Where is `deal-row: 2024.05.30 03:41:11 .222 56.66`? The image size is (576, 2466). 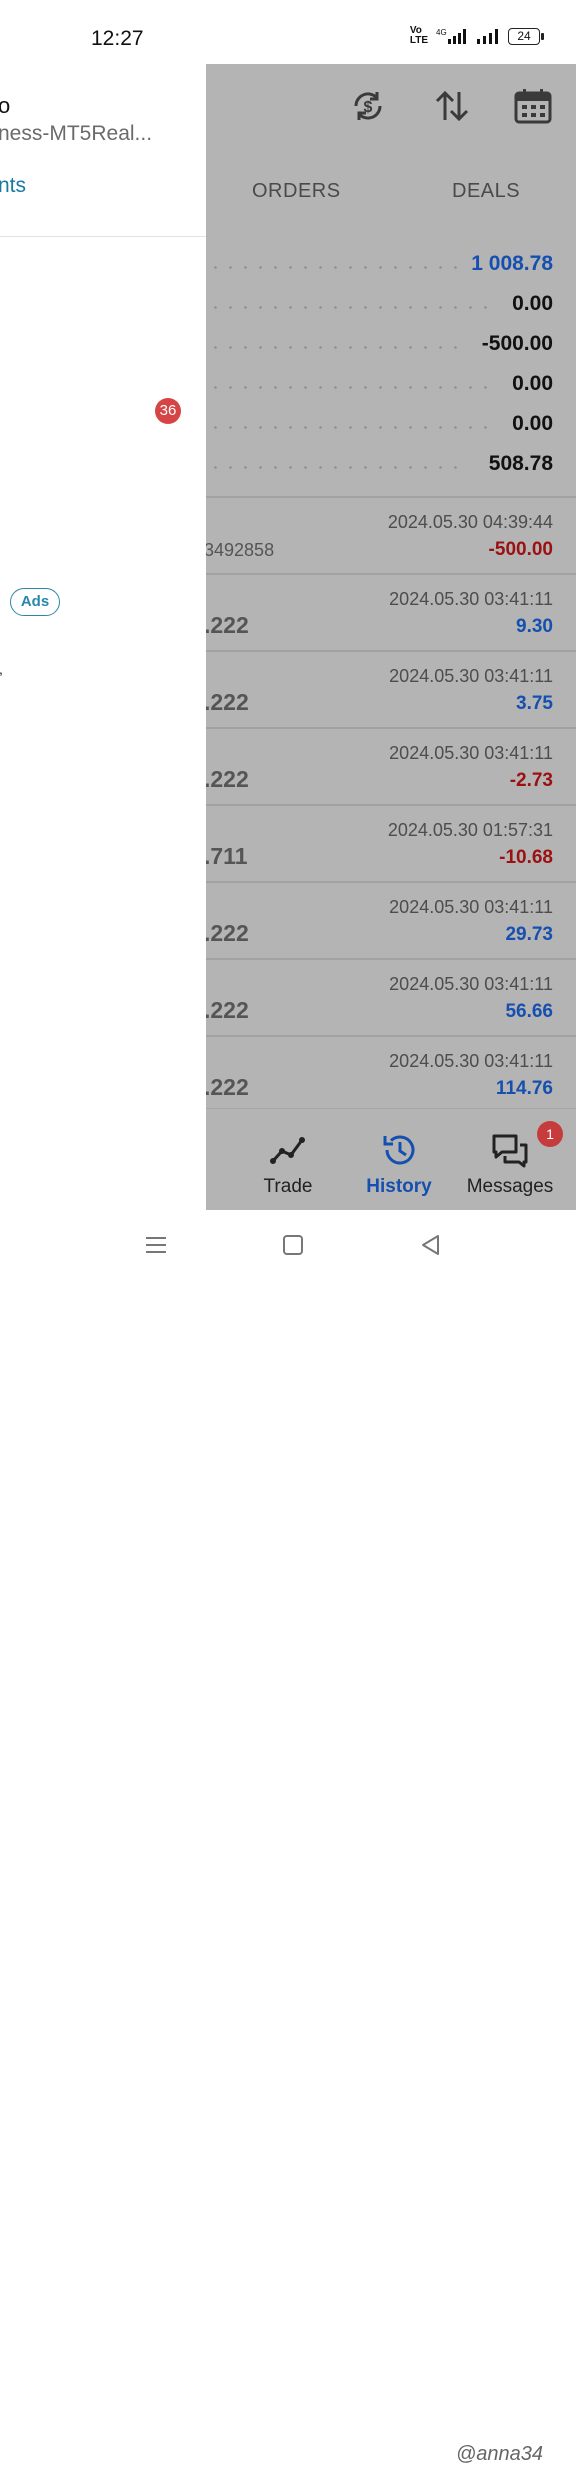
deal-row: 2024.05.30 03:41:11 .222 56.66 is located at coordinates (391, 998).